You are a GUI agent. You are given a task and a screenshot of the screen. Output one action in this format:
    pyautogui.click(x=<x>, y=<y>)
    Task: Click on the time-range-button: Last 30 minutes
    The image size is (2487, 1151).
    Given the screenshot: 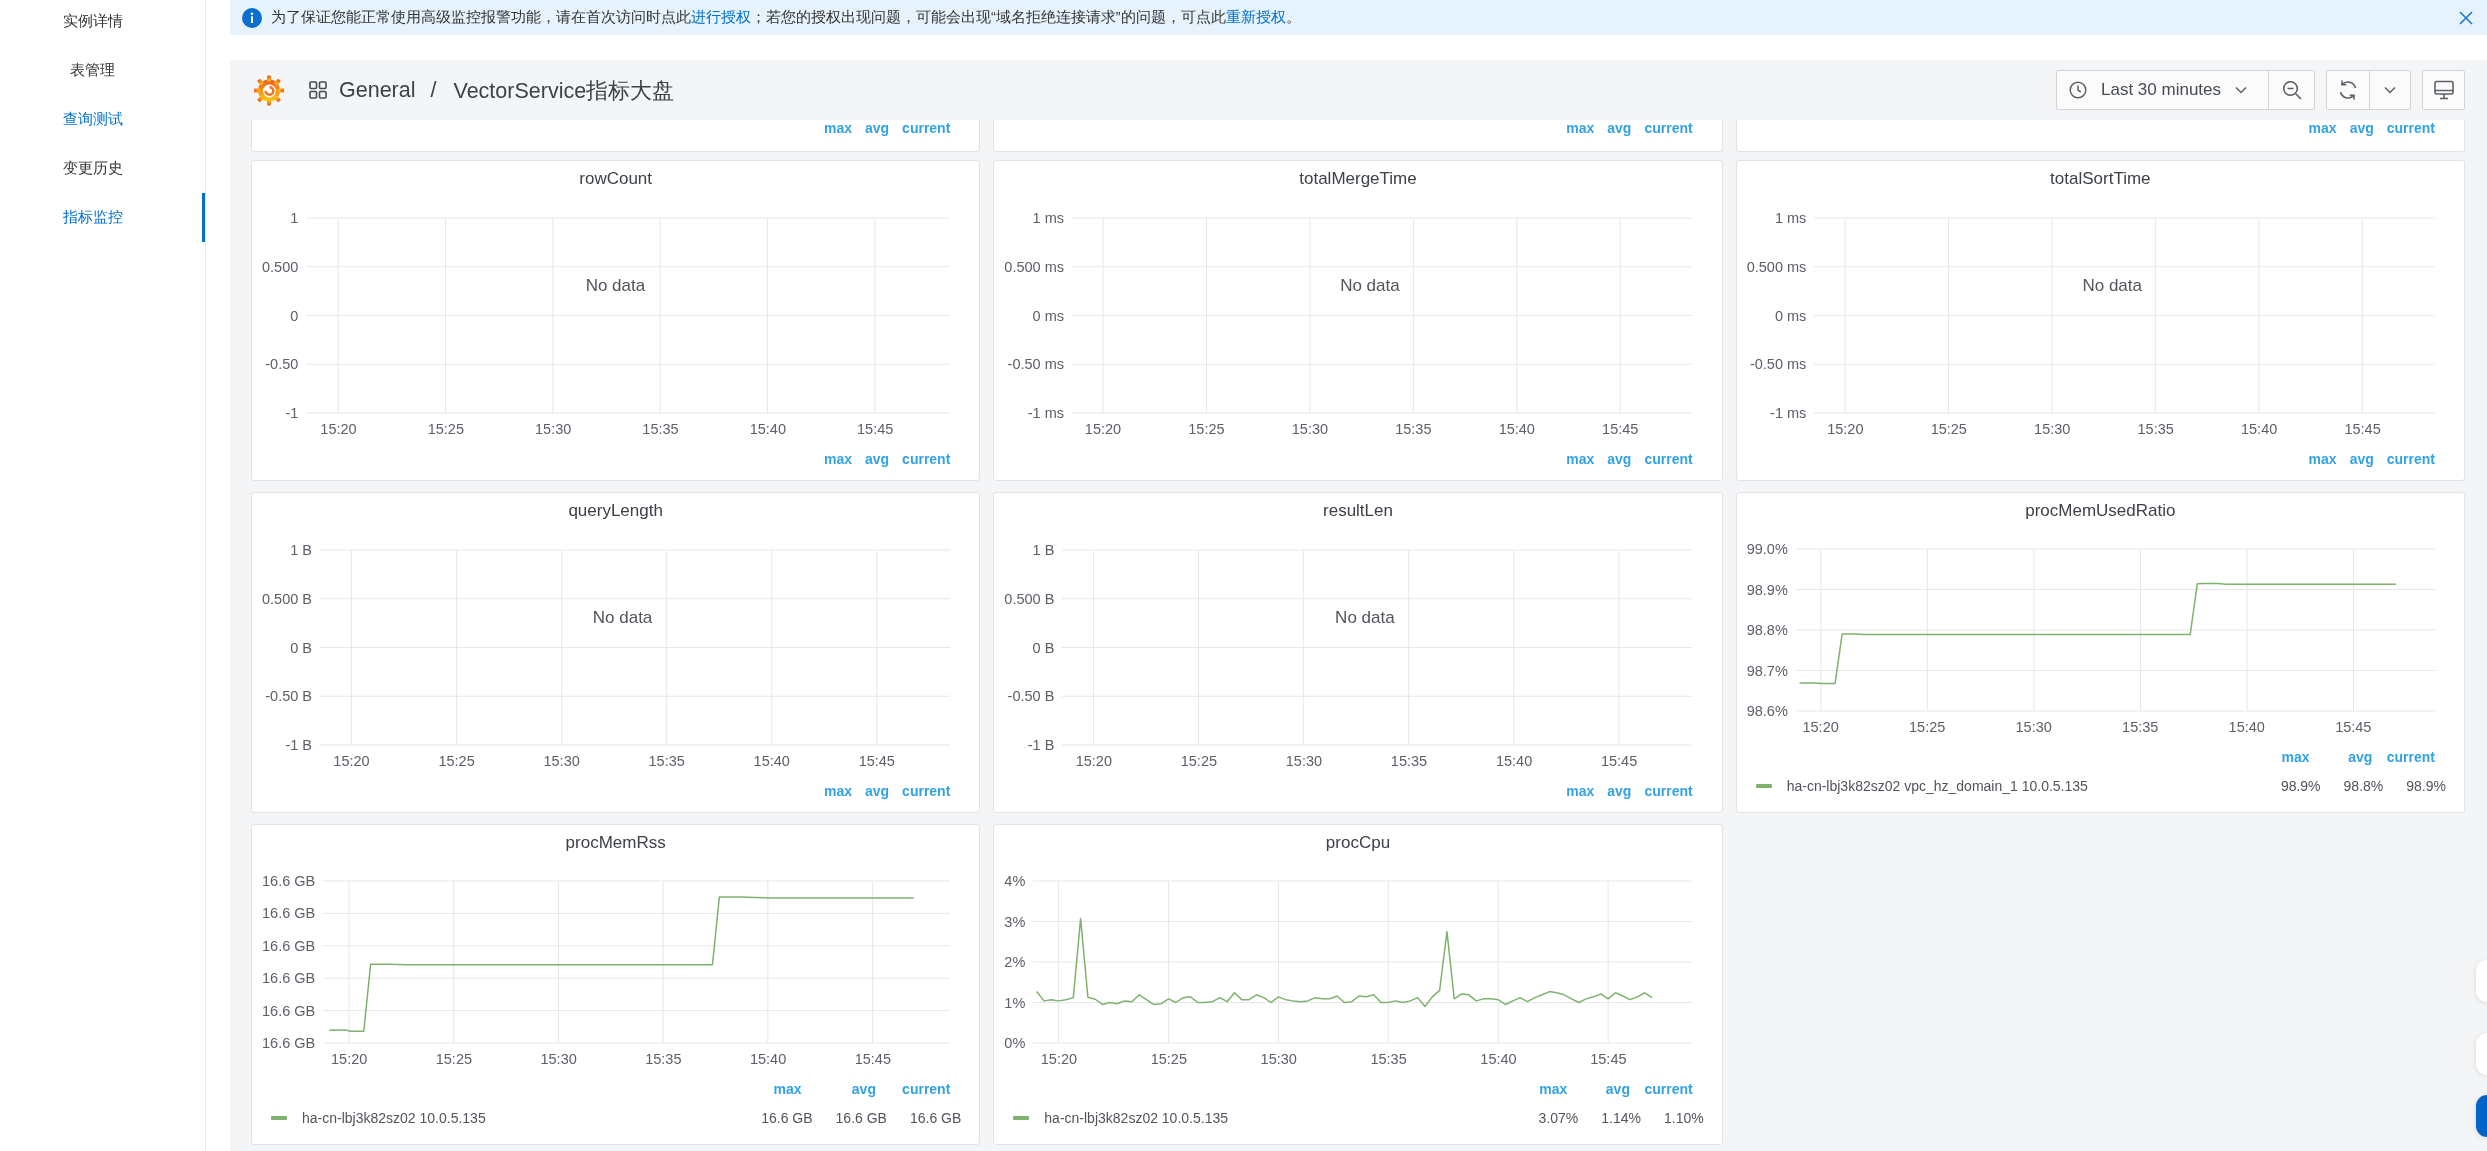 What is the action you would take?
    pyautogui.click(x=2162, y=90)
    